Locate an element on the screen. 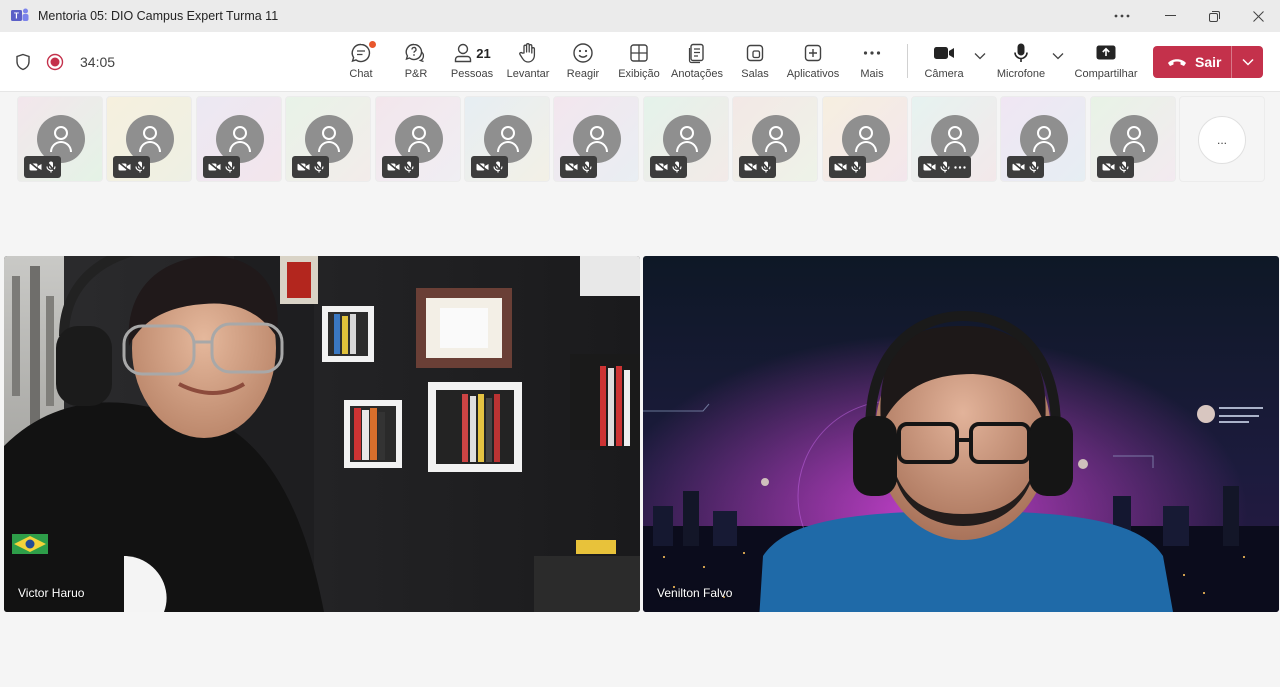 The height and width of the screenshot is (687, 1280). qa-label: P&R is located at coordinates (416, 74).